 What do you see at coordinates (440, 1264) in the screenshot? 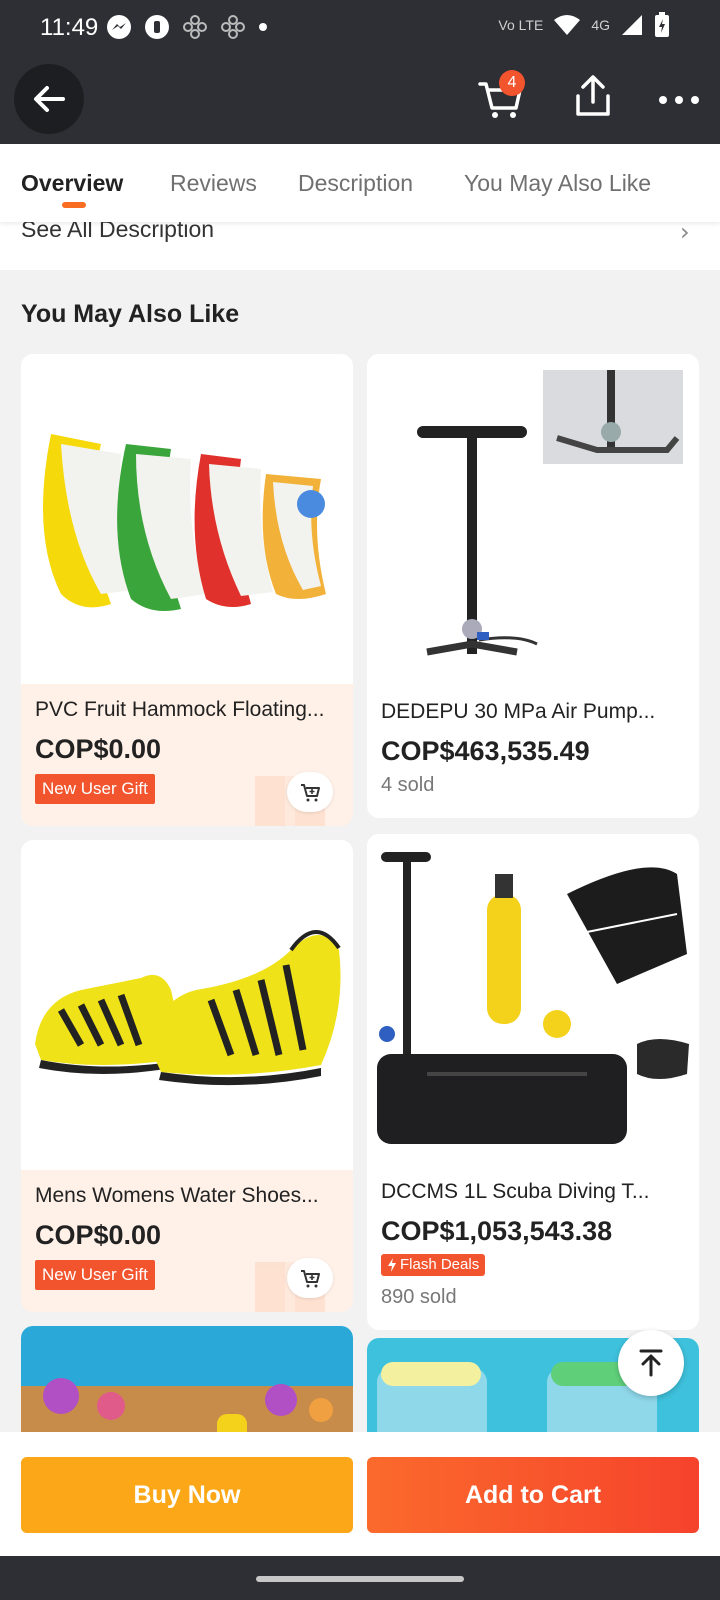
I see `flash-deals-label: Flash Deals` at bounding box center [440, 1264].